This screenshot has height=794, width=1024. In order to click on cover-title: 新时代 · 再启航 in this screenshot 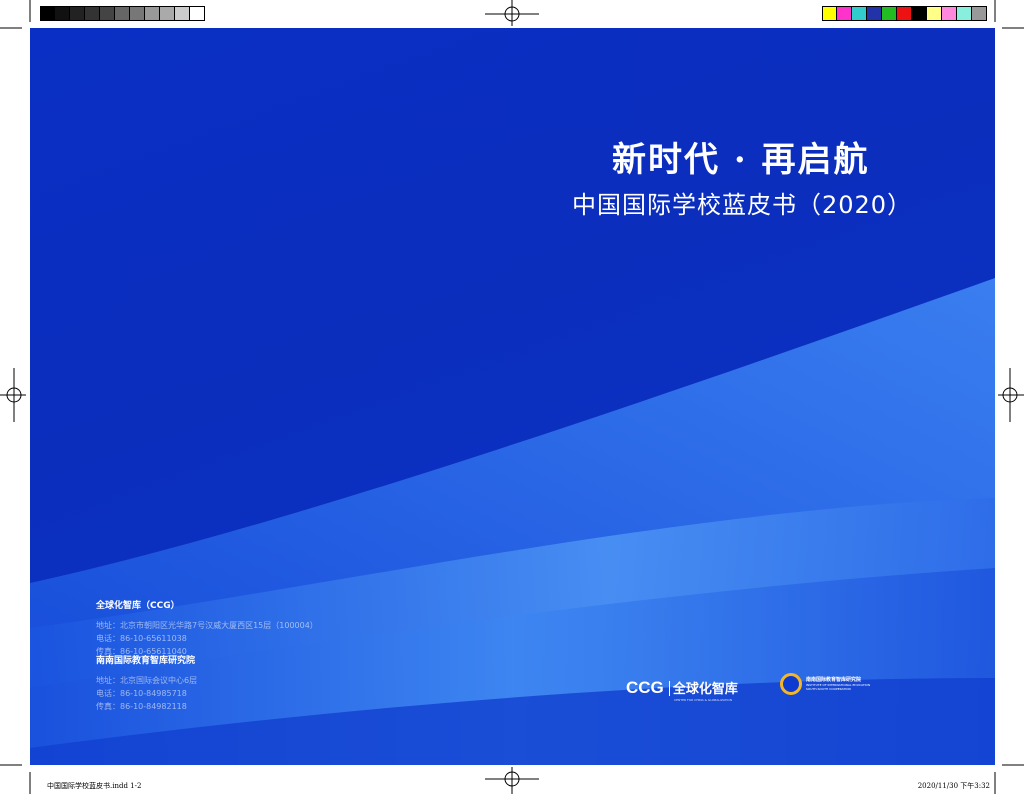, I will do `click(741, 160)`.